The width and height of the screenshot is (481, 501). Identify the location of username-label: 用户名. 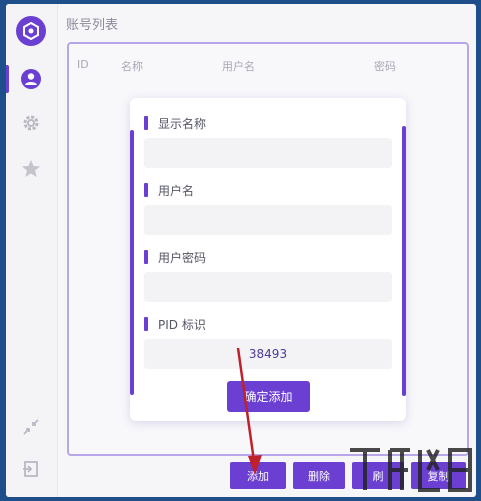
(169, 190).